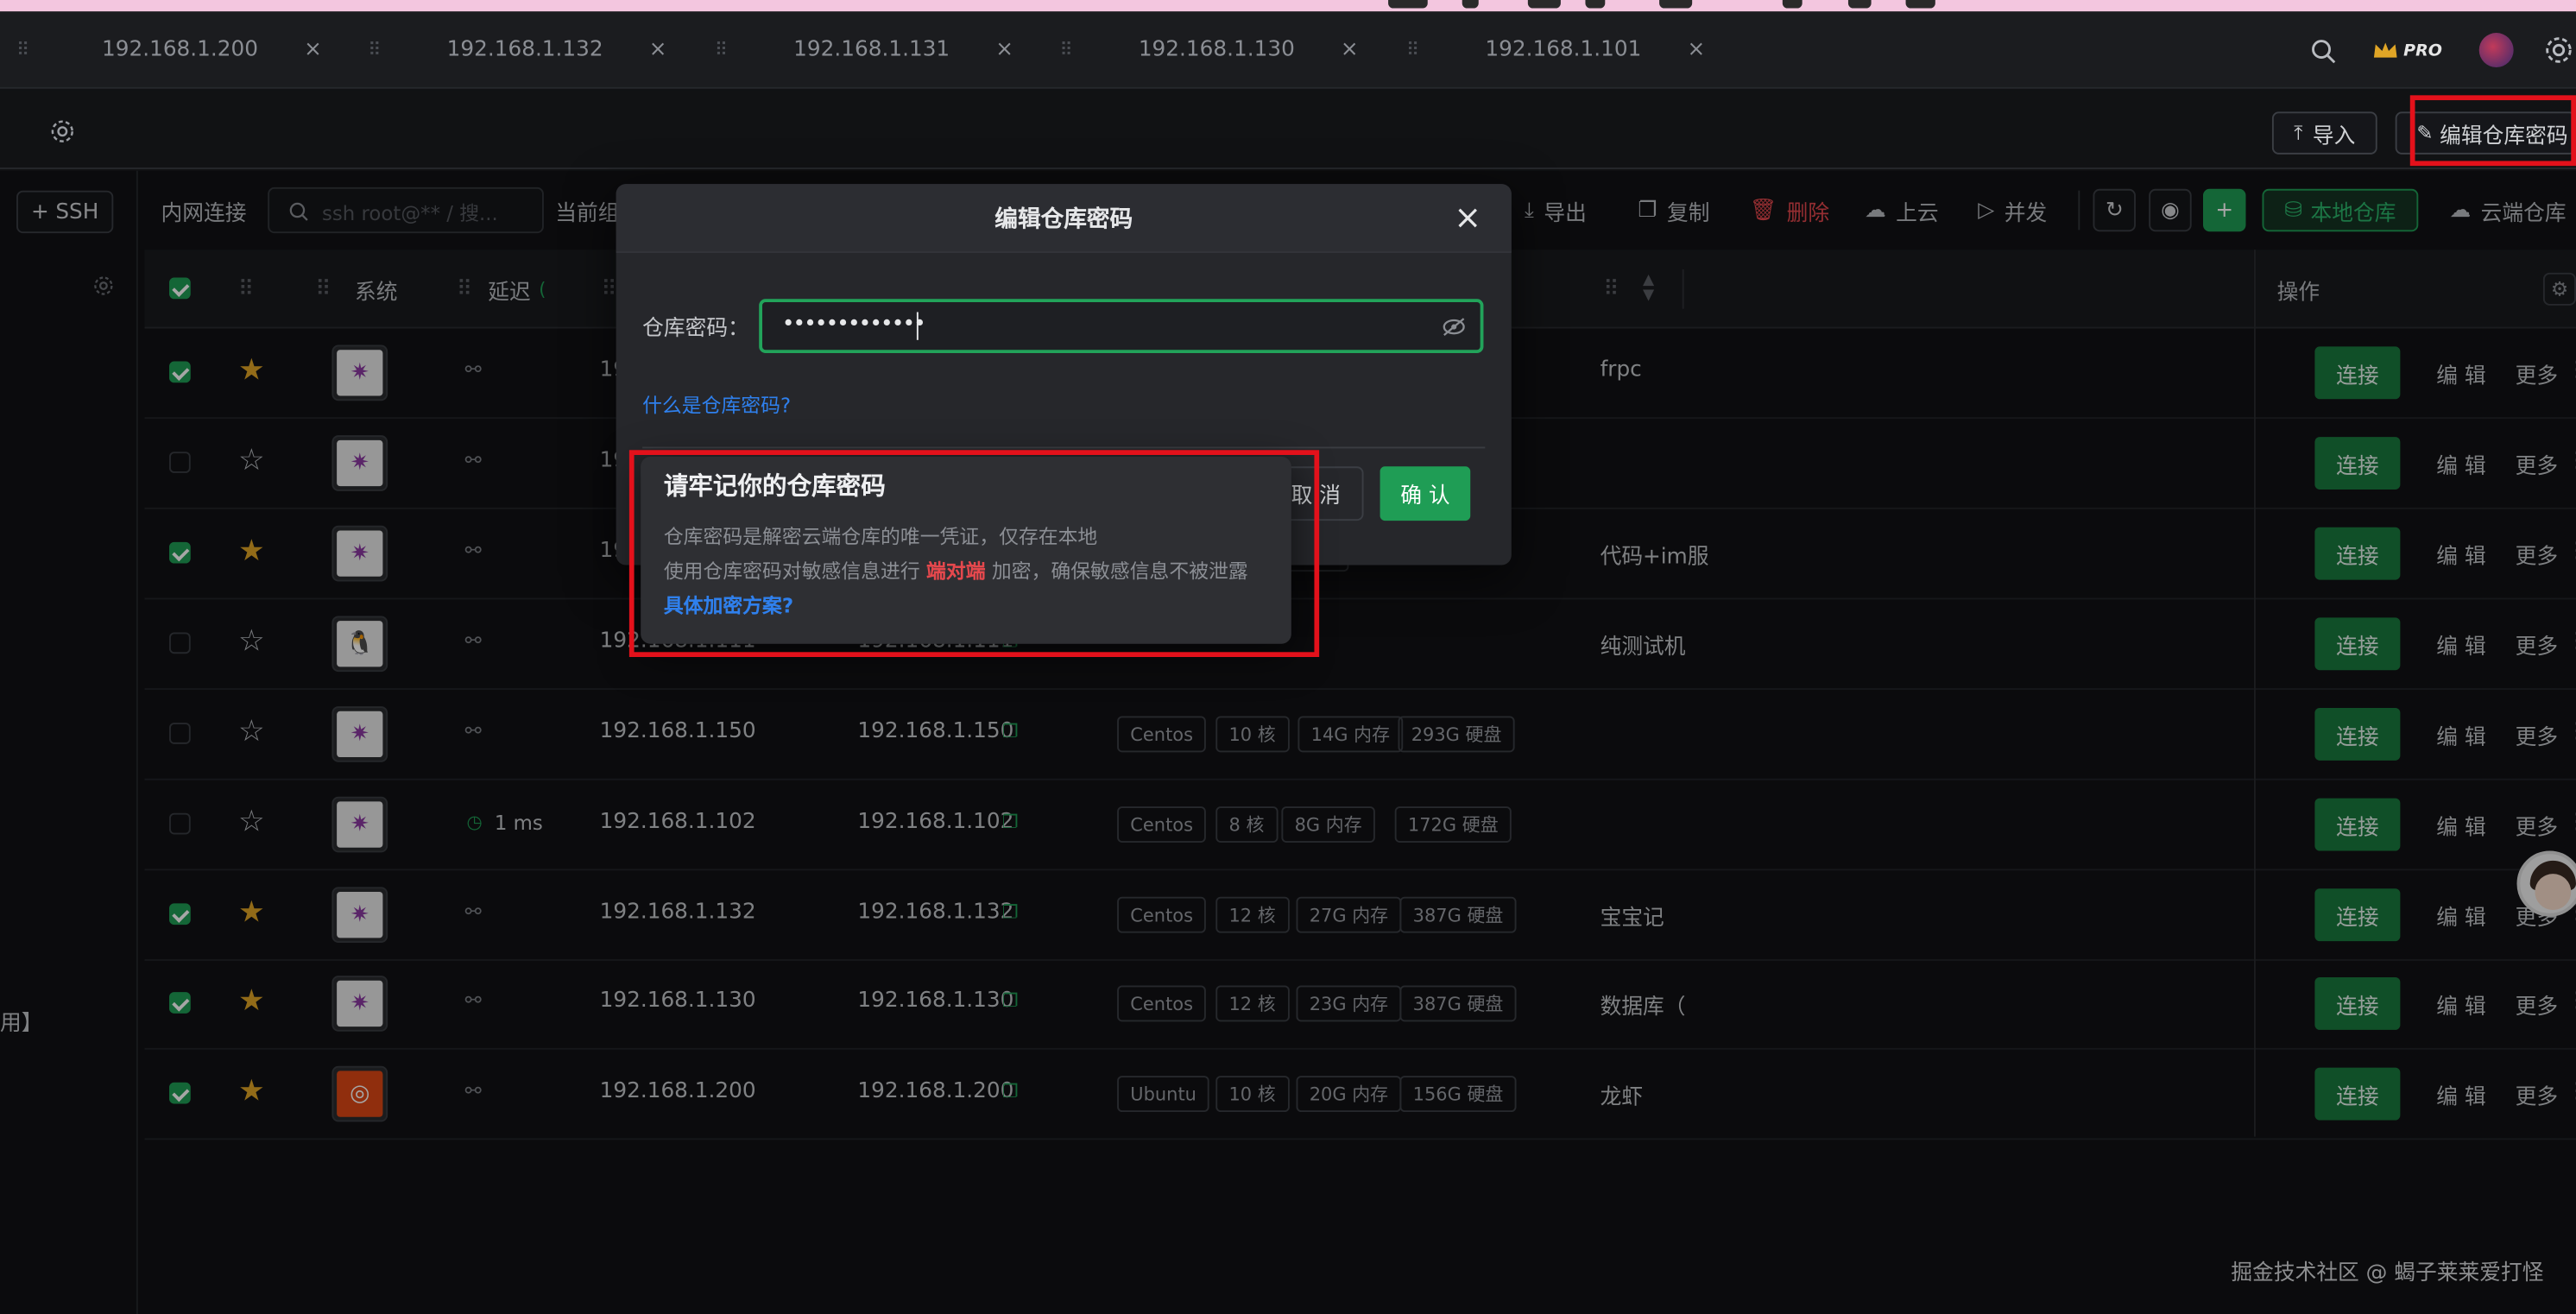 This screenshot has height=1314, width=2576. I want to click on password-input: •••••••••••••, so click(1121, 326).